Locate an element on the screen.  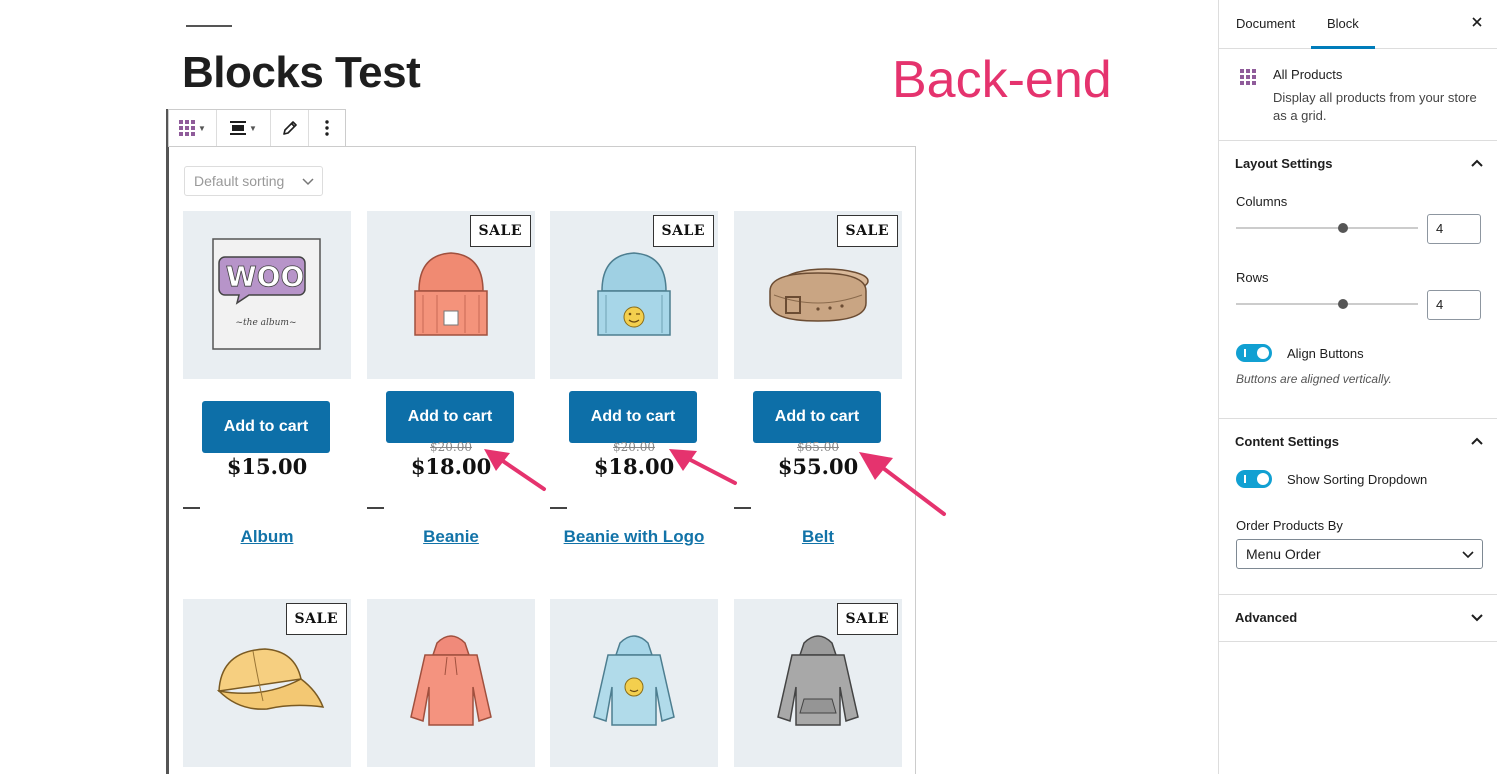
pencil-icon is located at coordinates (289, 128).